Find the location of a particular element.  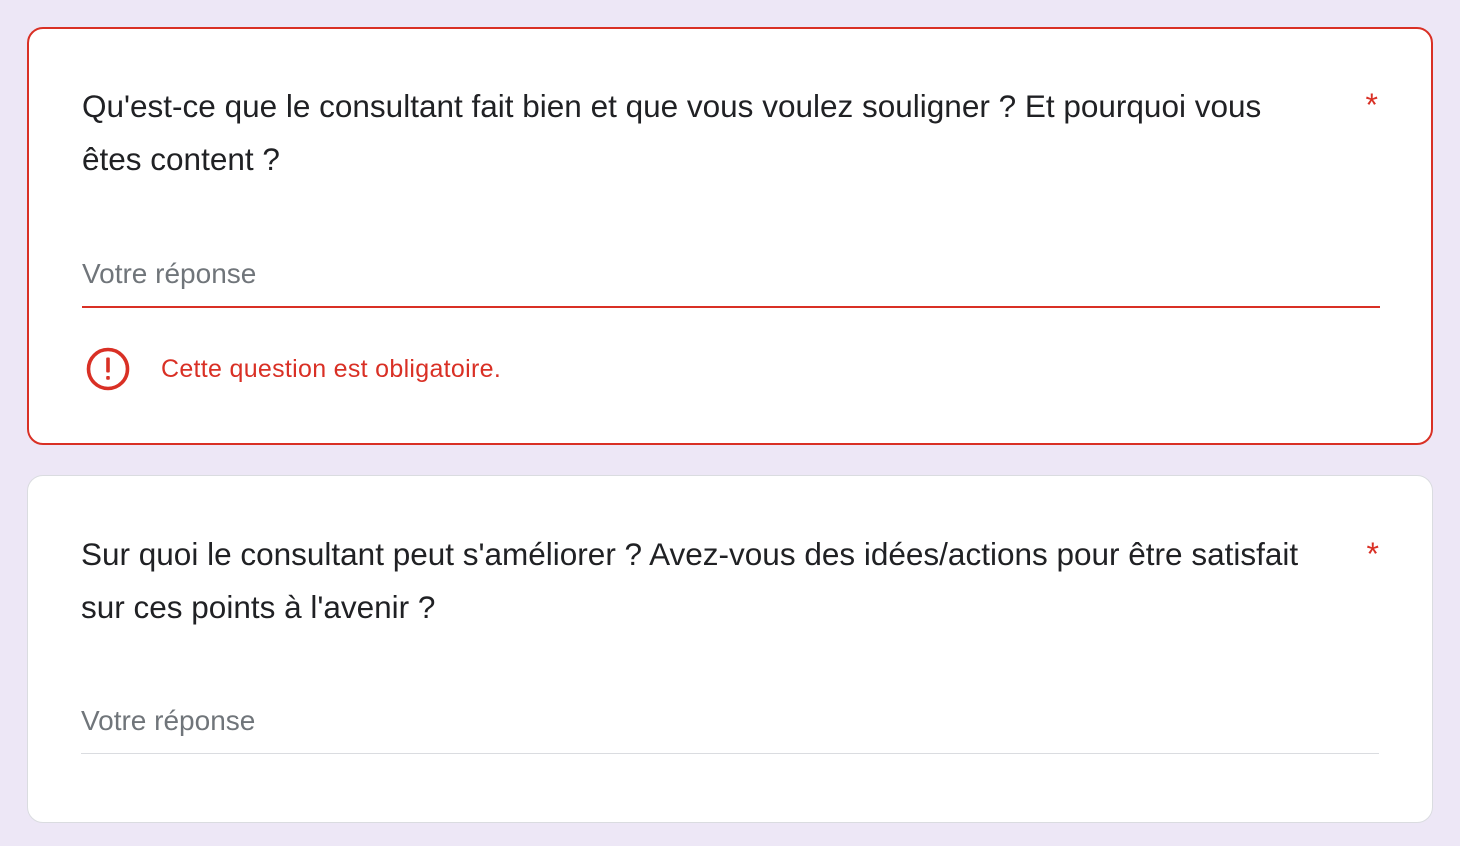

error-message: Cette question est obligatoire. is located at coordinates (331, 368).